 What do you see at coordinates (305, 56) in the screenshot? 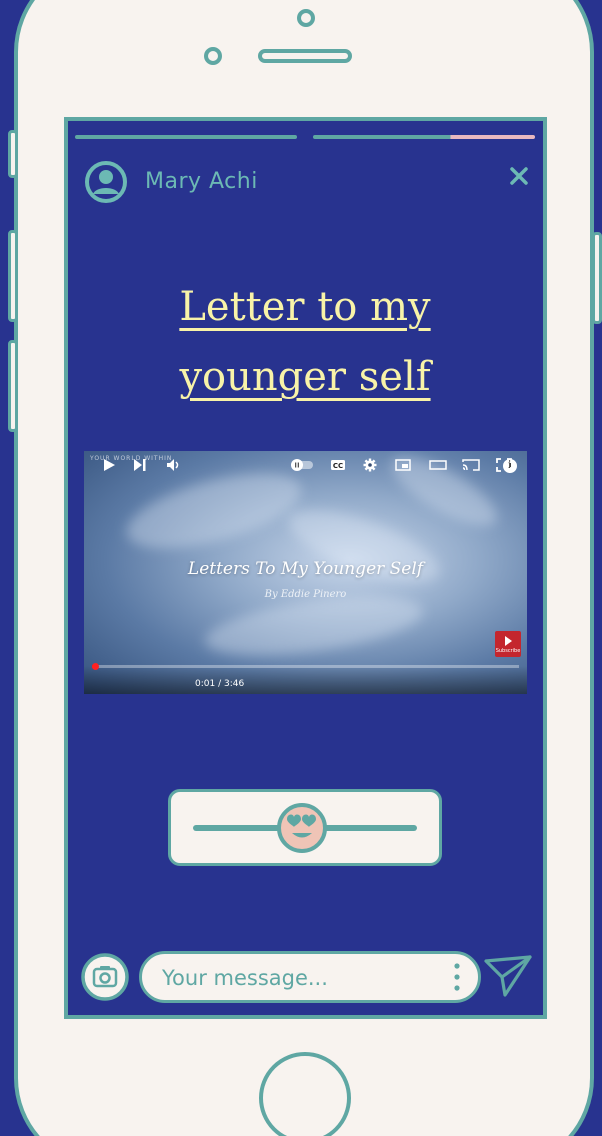
I see `speaker-grille` at bounding box center [305, 56].